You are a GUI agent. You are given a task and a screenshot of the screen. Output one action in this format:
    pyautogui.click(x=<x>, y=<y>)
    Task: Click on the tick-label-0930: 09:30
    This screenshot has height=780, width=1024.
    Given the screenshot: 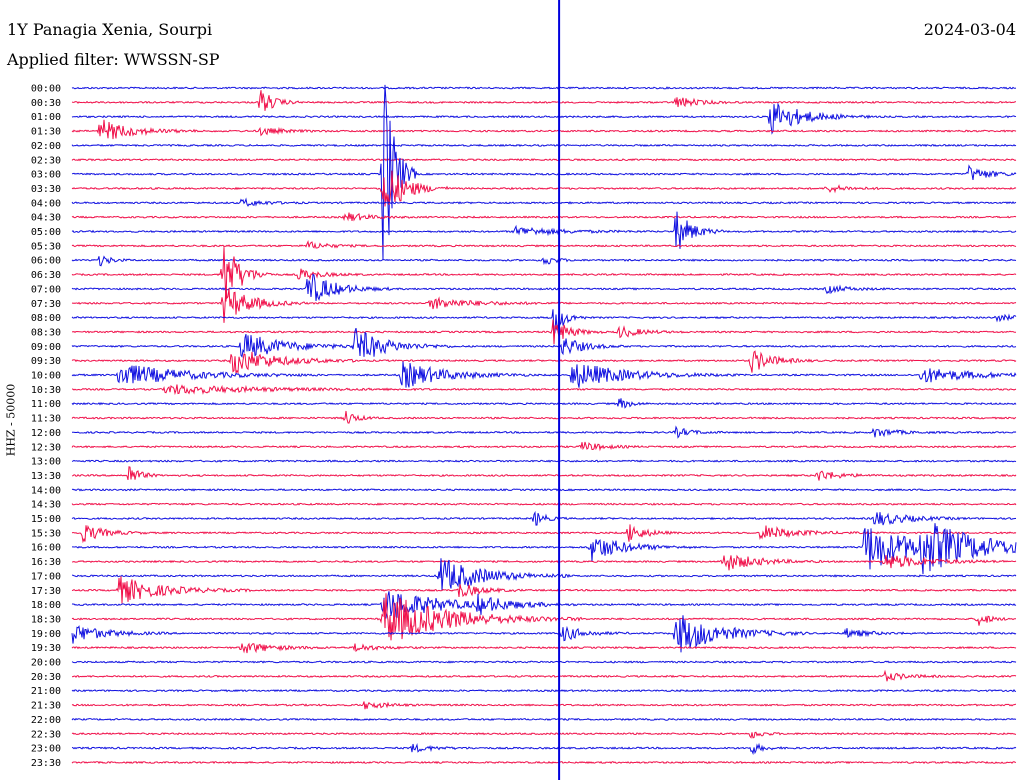 What is the action you would take?
    pyautogui.click(x=46, y=361)
    